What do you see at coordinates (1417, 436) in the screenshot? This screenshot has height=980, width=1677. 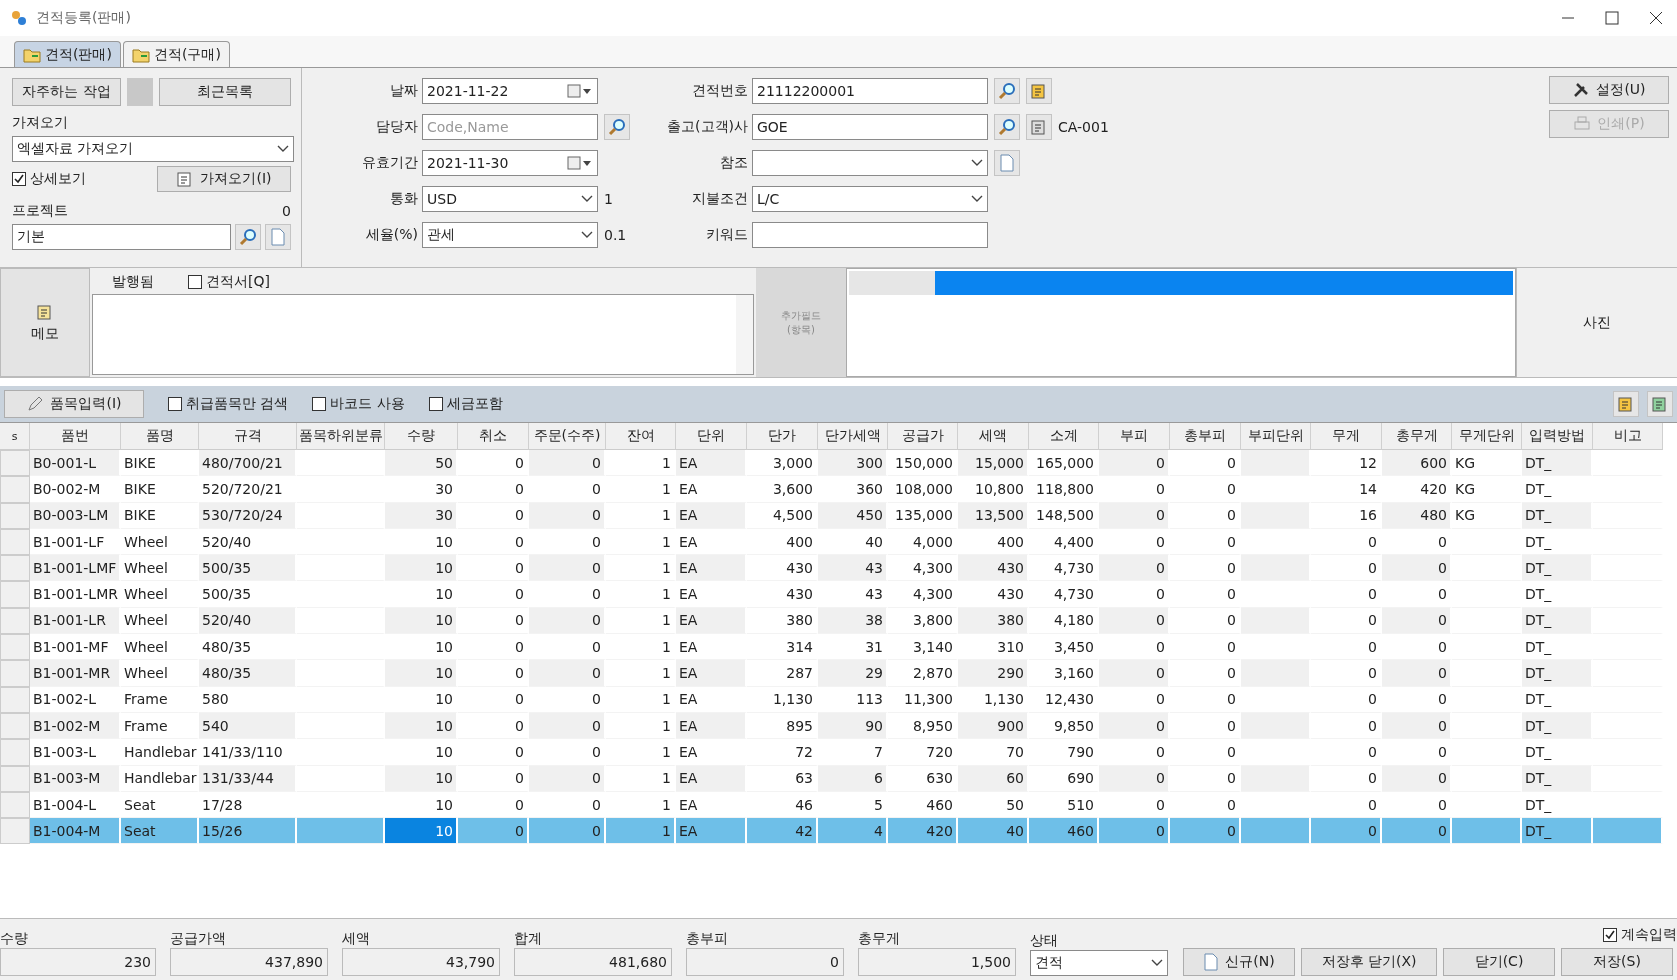 I see `column-header: 총무게` at bounding box center [1417, 436].